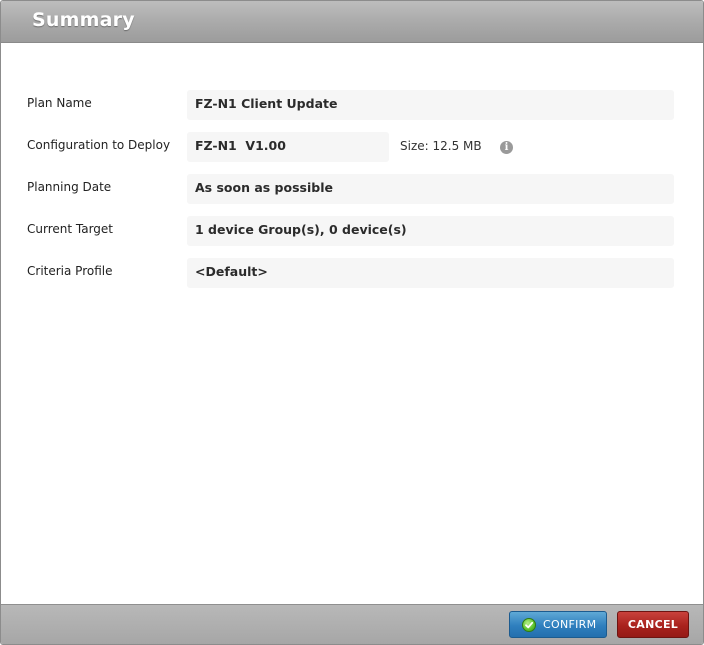 The width and height of the screenshot is (704, 645). I want to click on configuration-label: Configuration to Deploy, so click(99, 145).